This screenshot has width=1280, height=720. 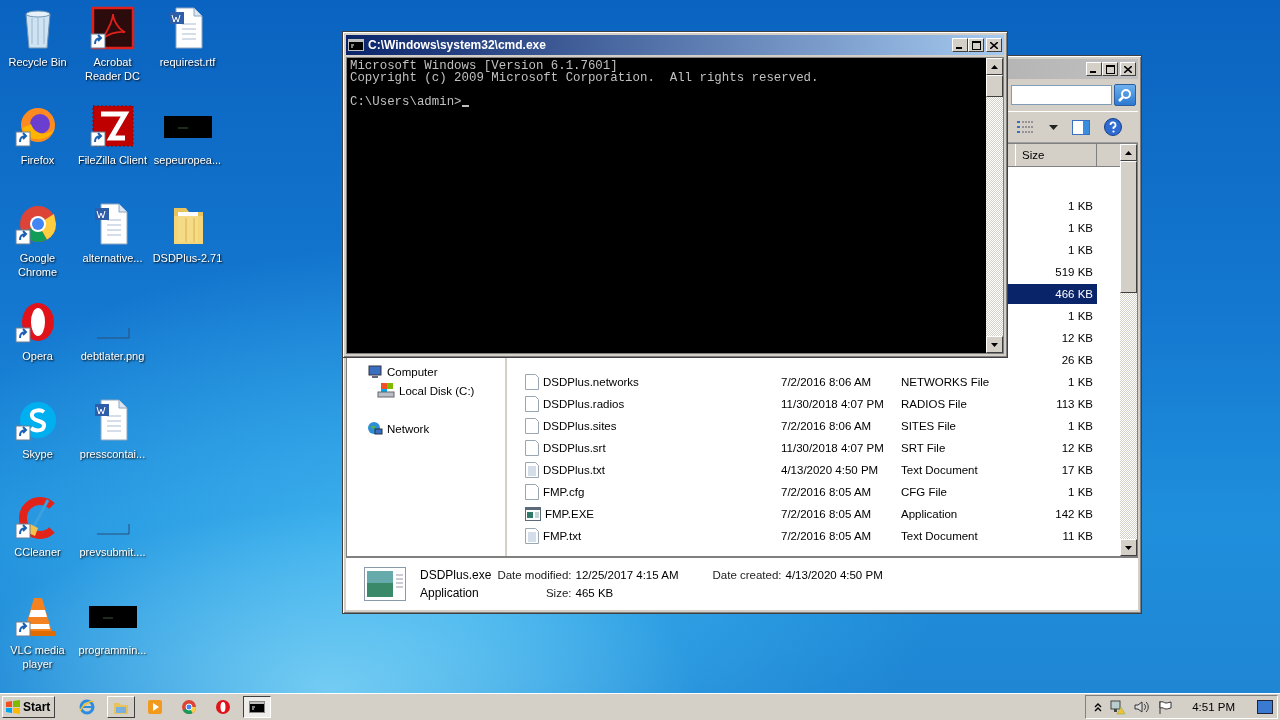 What do you see at coordinates (456, 575) in the screenshot?
I see `selected-file-name: DSDPlus.exe` at bounding box center [456, 575].